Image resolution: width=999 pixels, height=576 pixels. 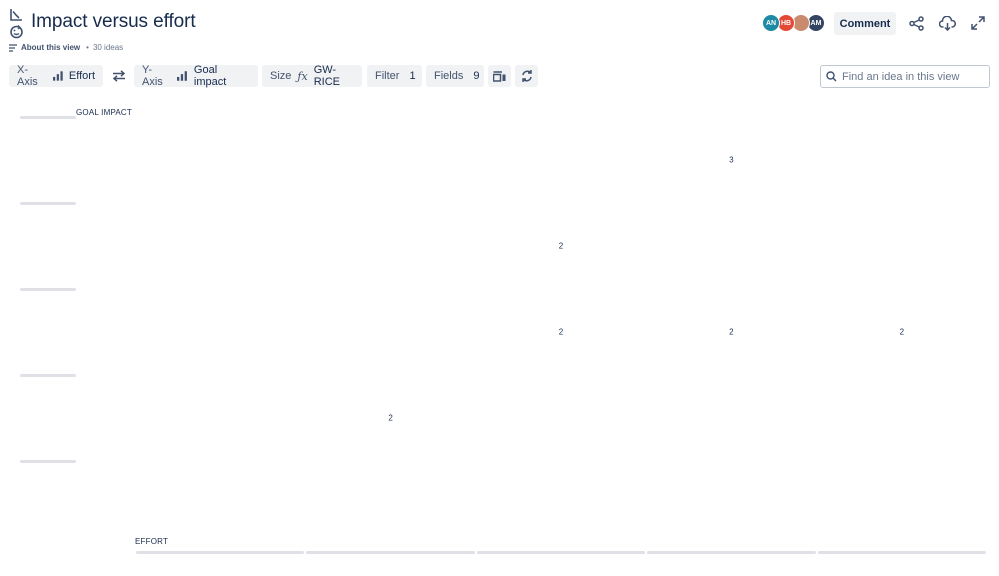 I want to click on x-axis-label: X-Axis, so click(x=27, y=76).